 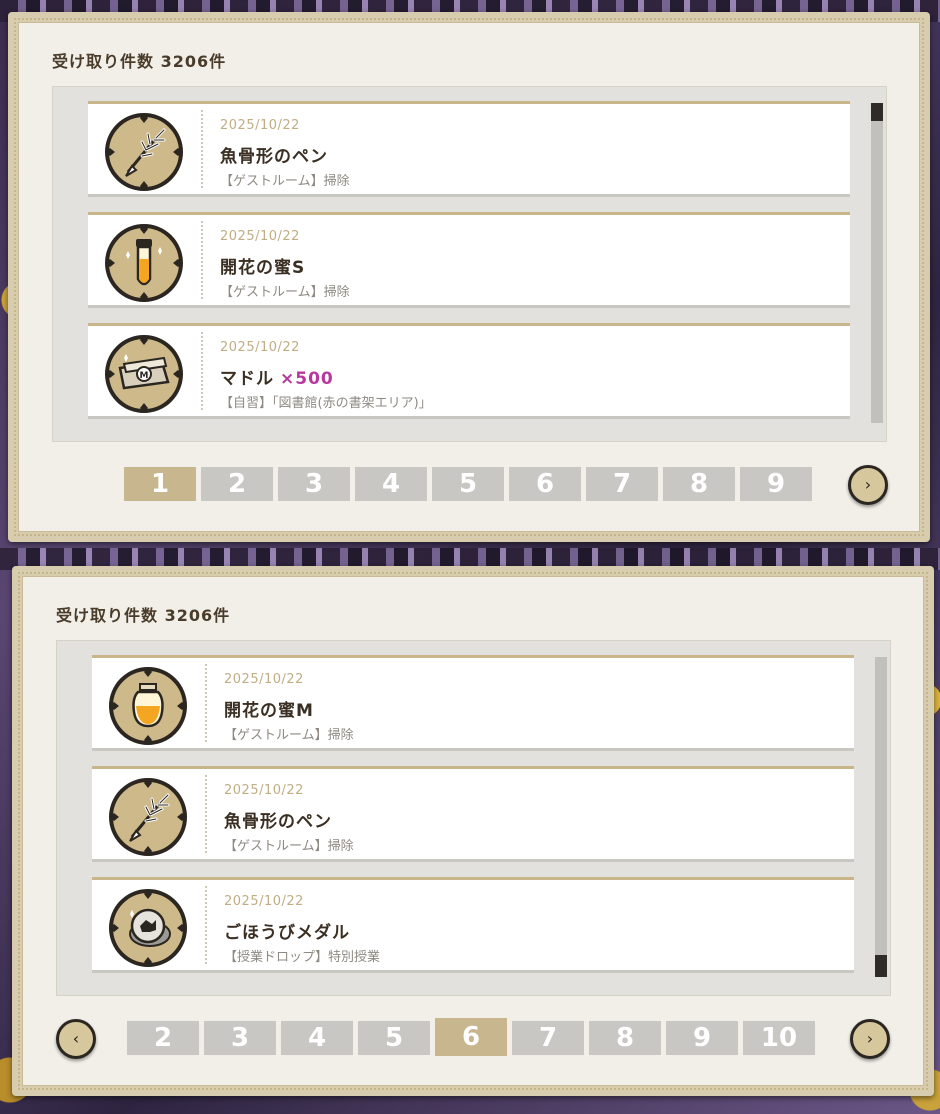 What do you see at coordinates (148, 928) in the screenshot?
I see `reward-medal-icon` at bounding box center [148, 928].